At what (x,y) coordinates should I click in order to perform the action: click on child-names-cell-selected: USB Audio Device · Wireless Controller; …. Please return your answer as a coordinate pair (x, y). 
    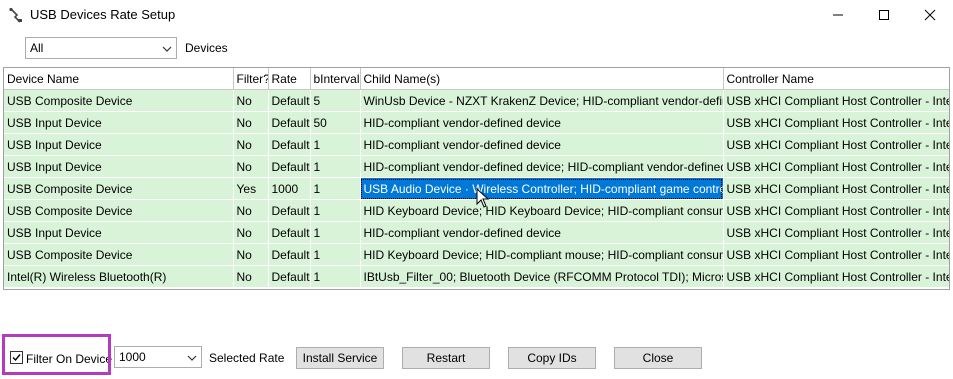
    Looking at the image, I should click on (542, 188).